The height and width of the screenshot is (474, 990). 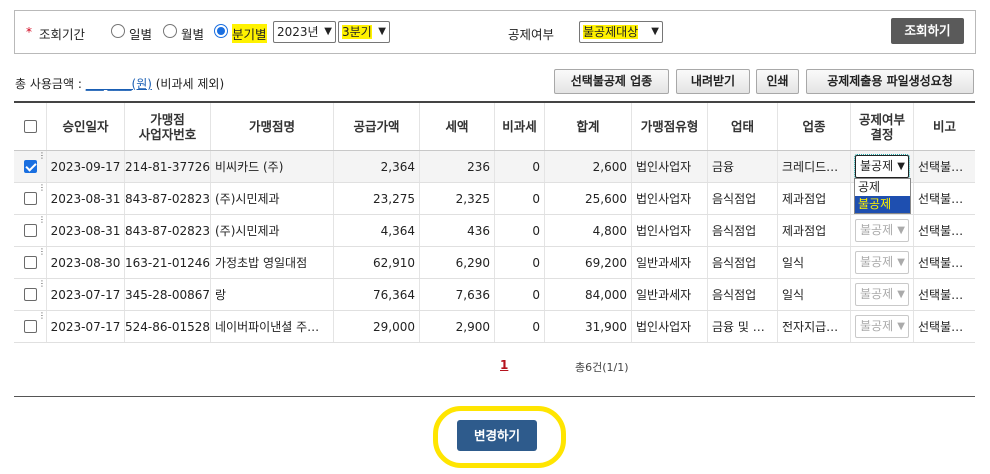 What do you see at coordinates (221, 31) in the screenshot?
I see `radio-quarterly` at bounding box center [221, 31].